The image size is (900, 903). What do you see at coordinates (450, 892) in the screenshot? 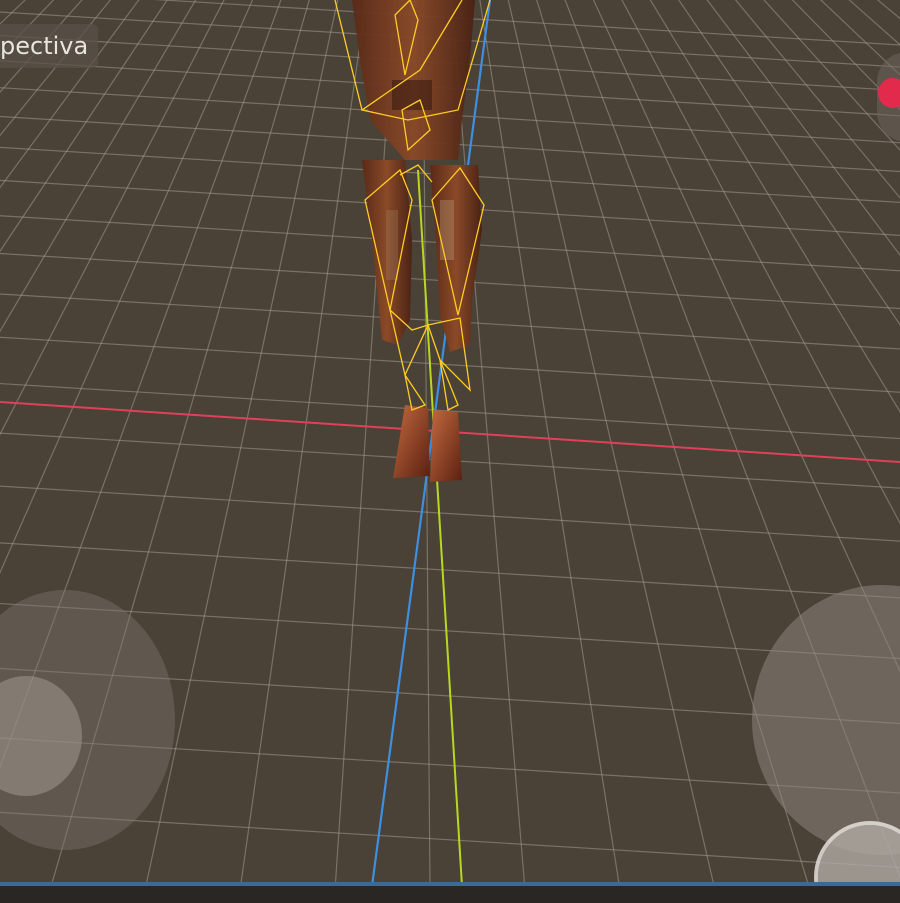
I see `bottom-panel-bar` at bounding box center [450, 892].